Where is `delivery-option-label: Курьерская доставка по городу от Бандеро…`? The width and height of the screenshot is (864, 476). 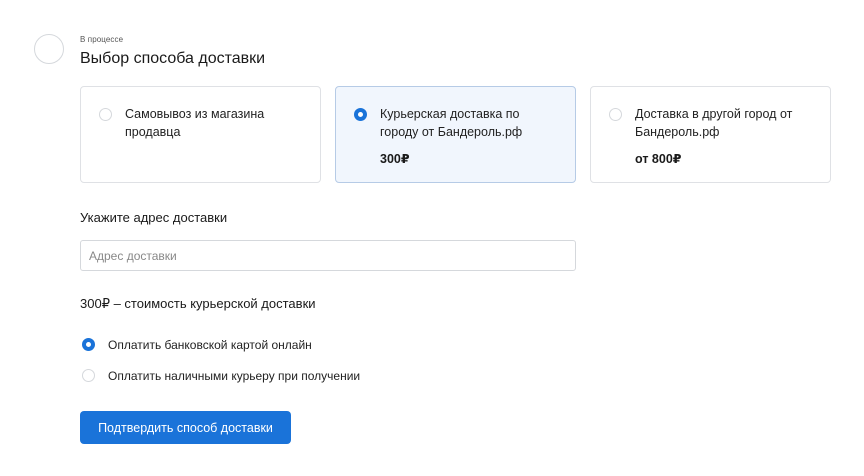 delivery-option-label: Курьерская доставка по городу от Бандеро… is located at coordinates (451, 123).